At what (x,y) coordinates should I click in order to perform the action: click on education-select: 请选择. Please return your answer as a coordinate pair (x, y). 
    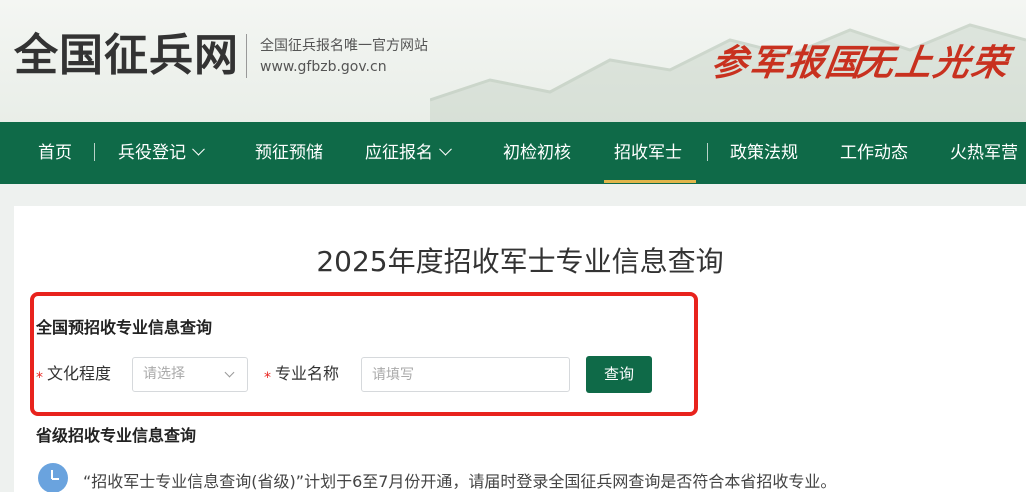
    Looking at the image, I should click on (190, 374).